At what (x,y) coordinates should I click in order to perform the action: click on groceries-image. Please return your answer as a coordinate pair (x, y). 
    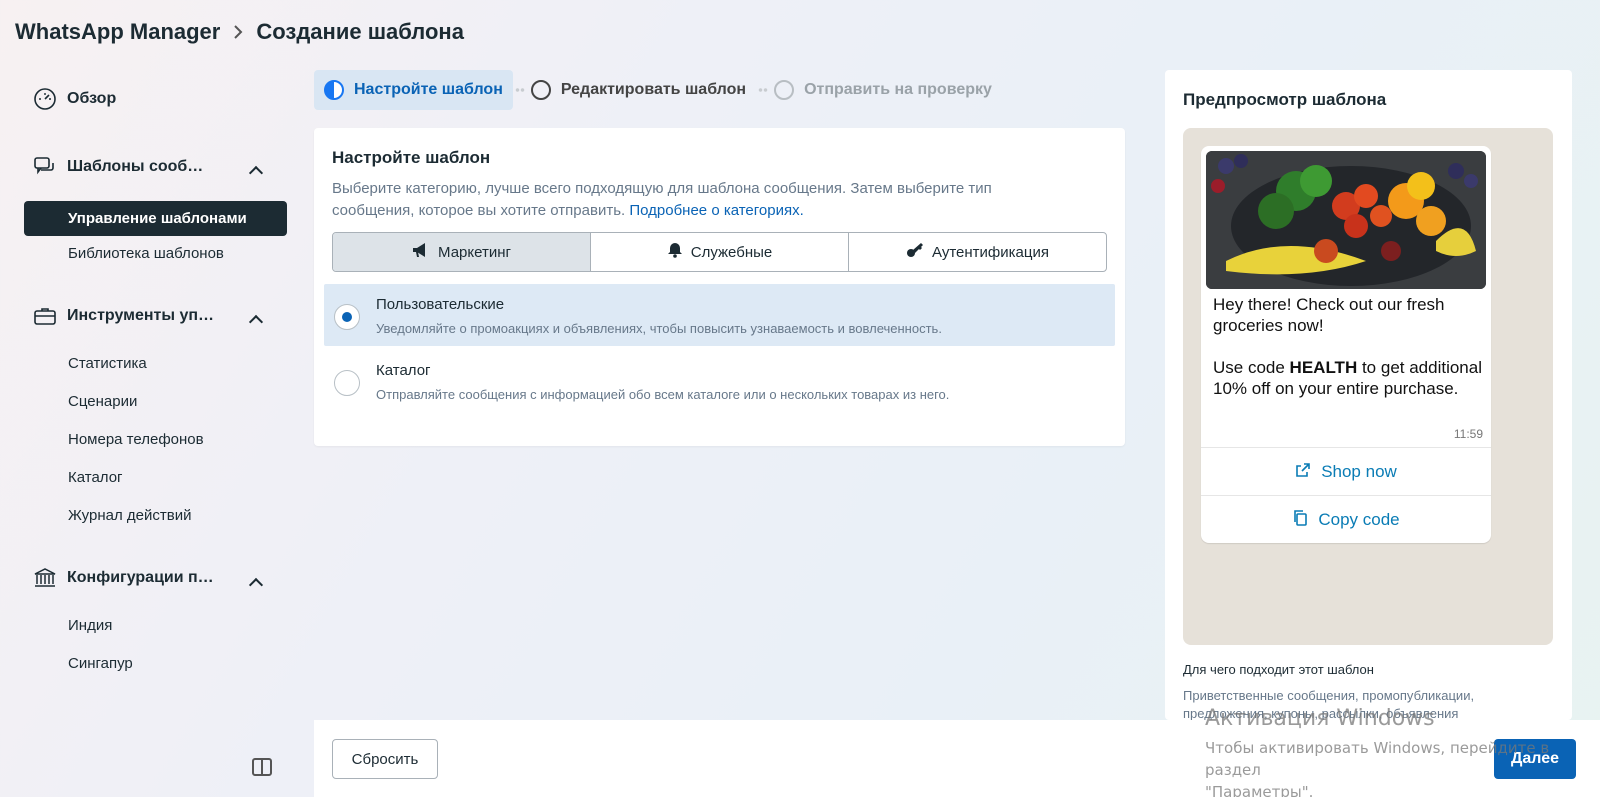
    Looking at the image, I should click on (1346, 220).